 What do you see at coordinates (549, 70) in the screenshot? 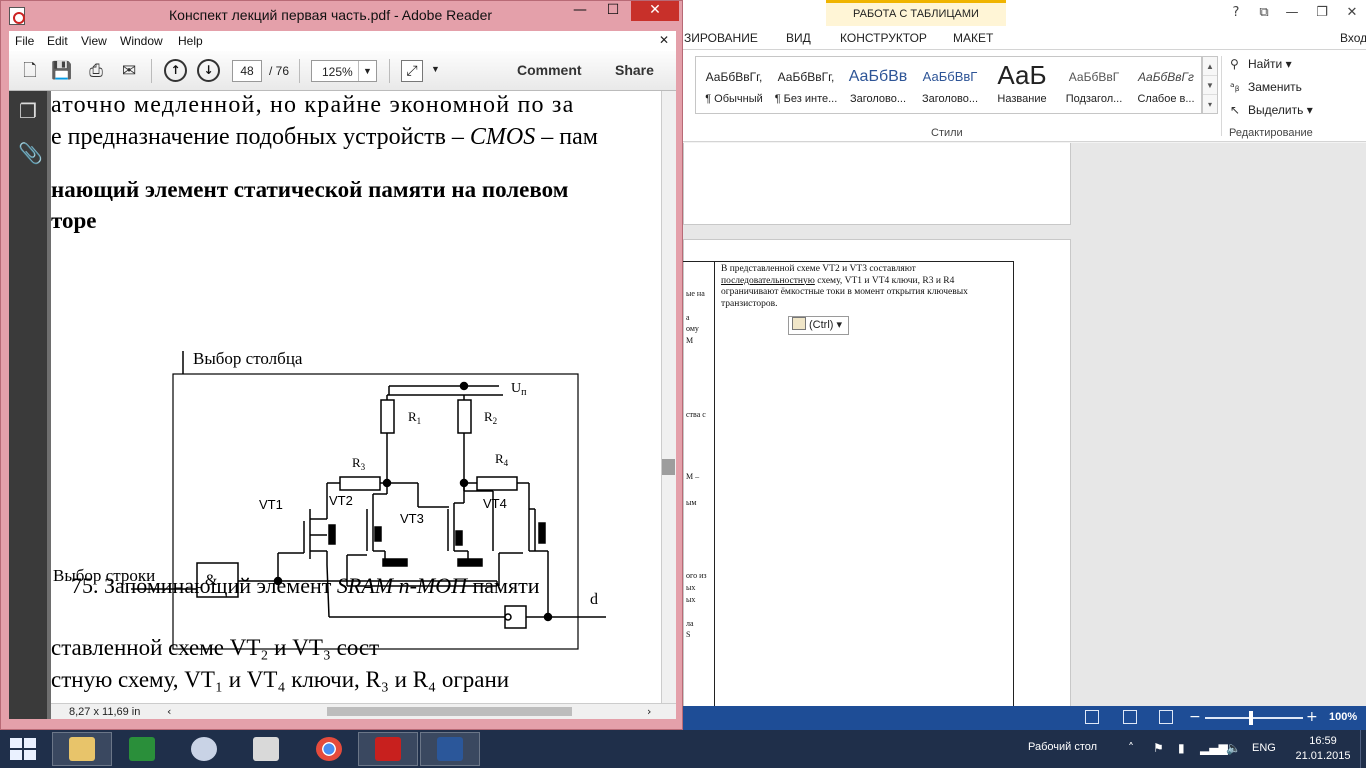
I see `comment-button: Comment` at bounding box center [549, 70].